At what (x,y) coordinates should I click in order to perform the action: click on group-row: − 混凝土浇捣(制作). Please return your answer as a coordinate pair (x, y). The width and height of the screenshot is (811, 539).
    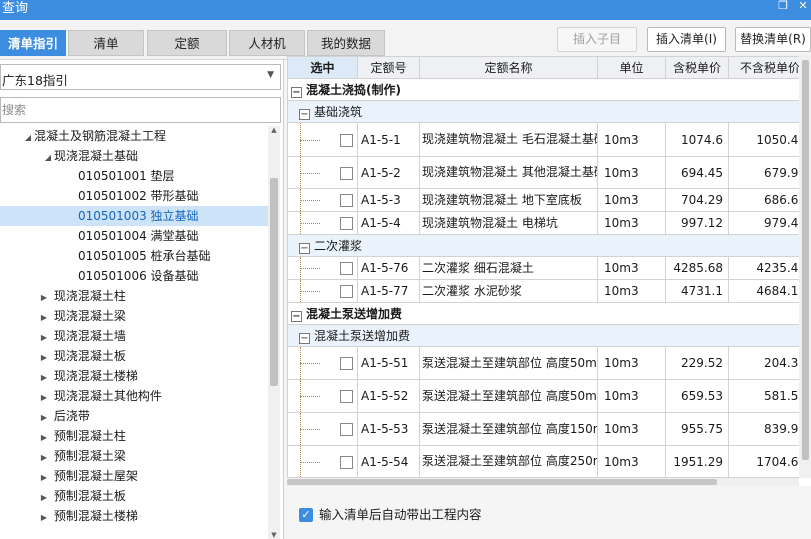
    Looking at the image, I should click on (549, 89).